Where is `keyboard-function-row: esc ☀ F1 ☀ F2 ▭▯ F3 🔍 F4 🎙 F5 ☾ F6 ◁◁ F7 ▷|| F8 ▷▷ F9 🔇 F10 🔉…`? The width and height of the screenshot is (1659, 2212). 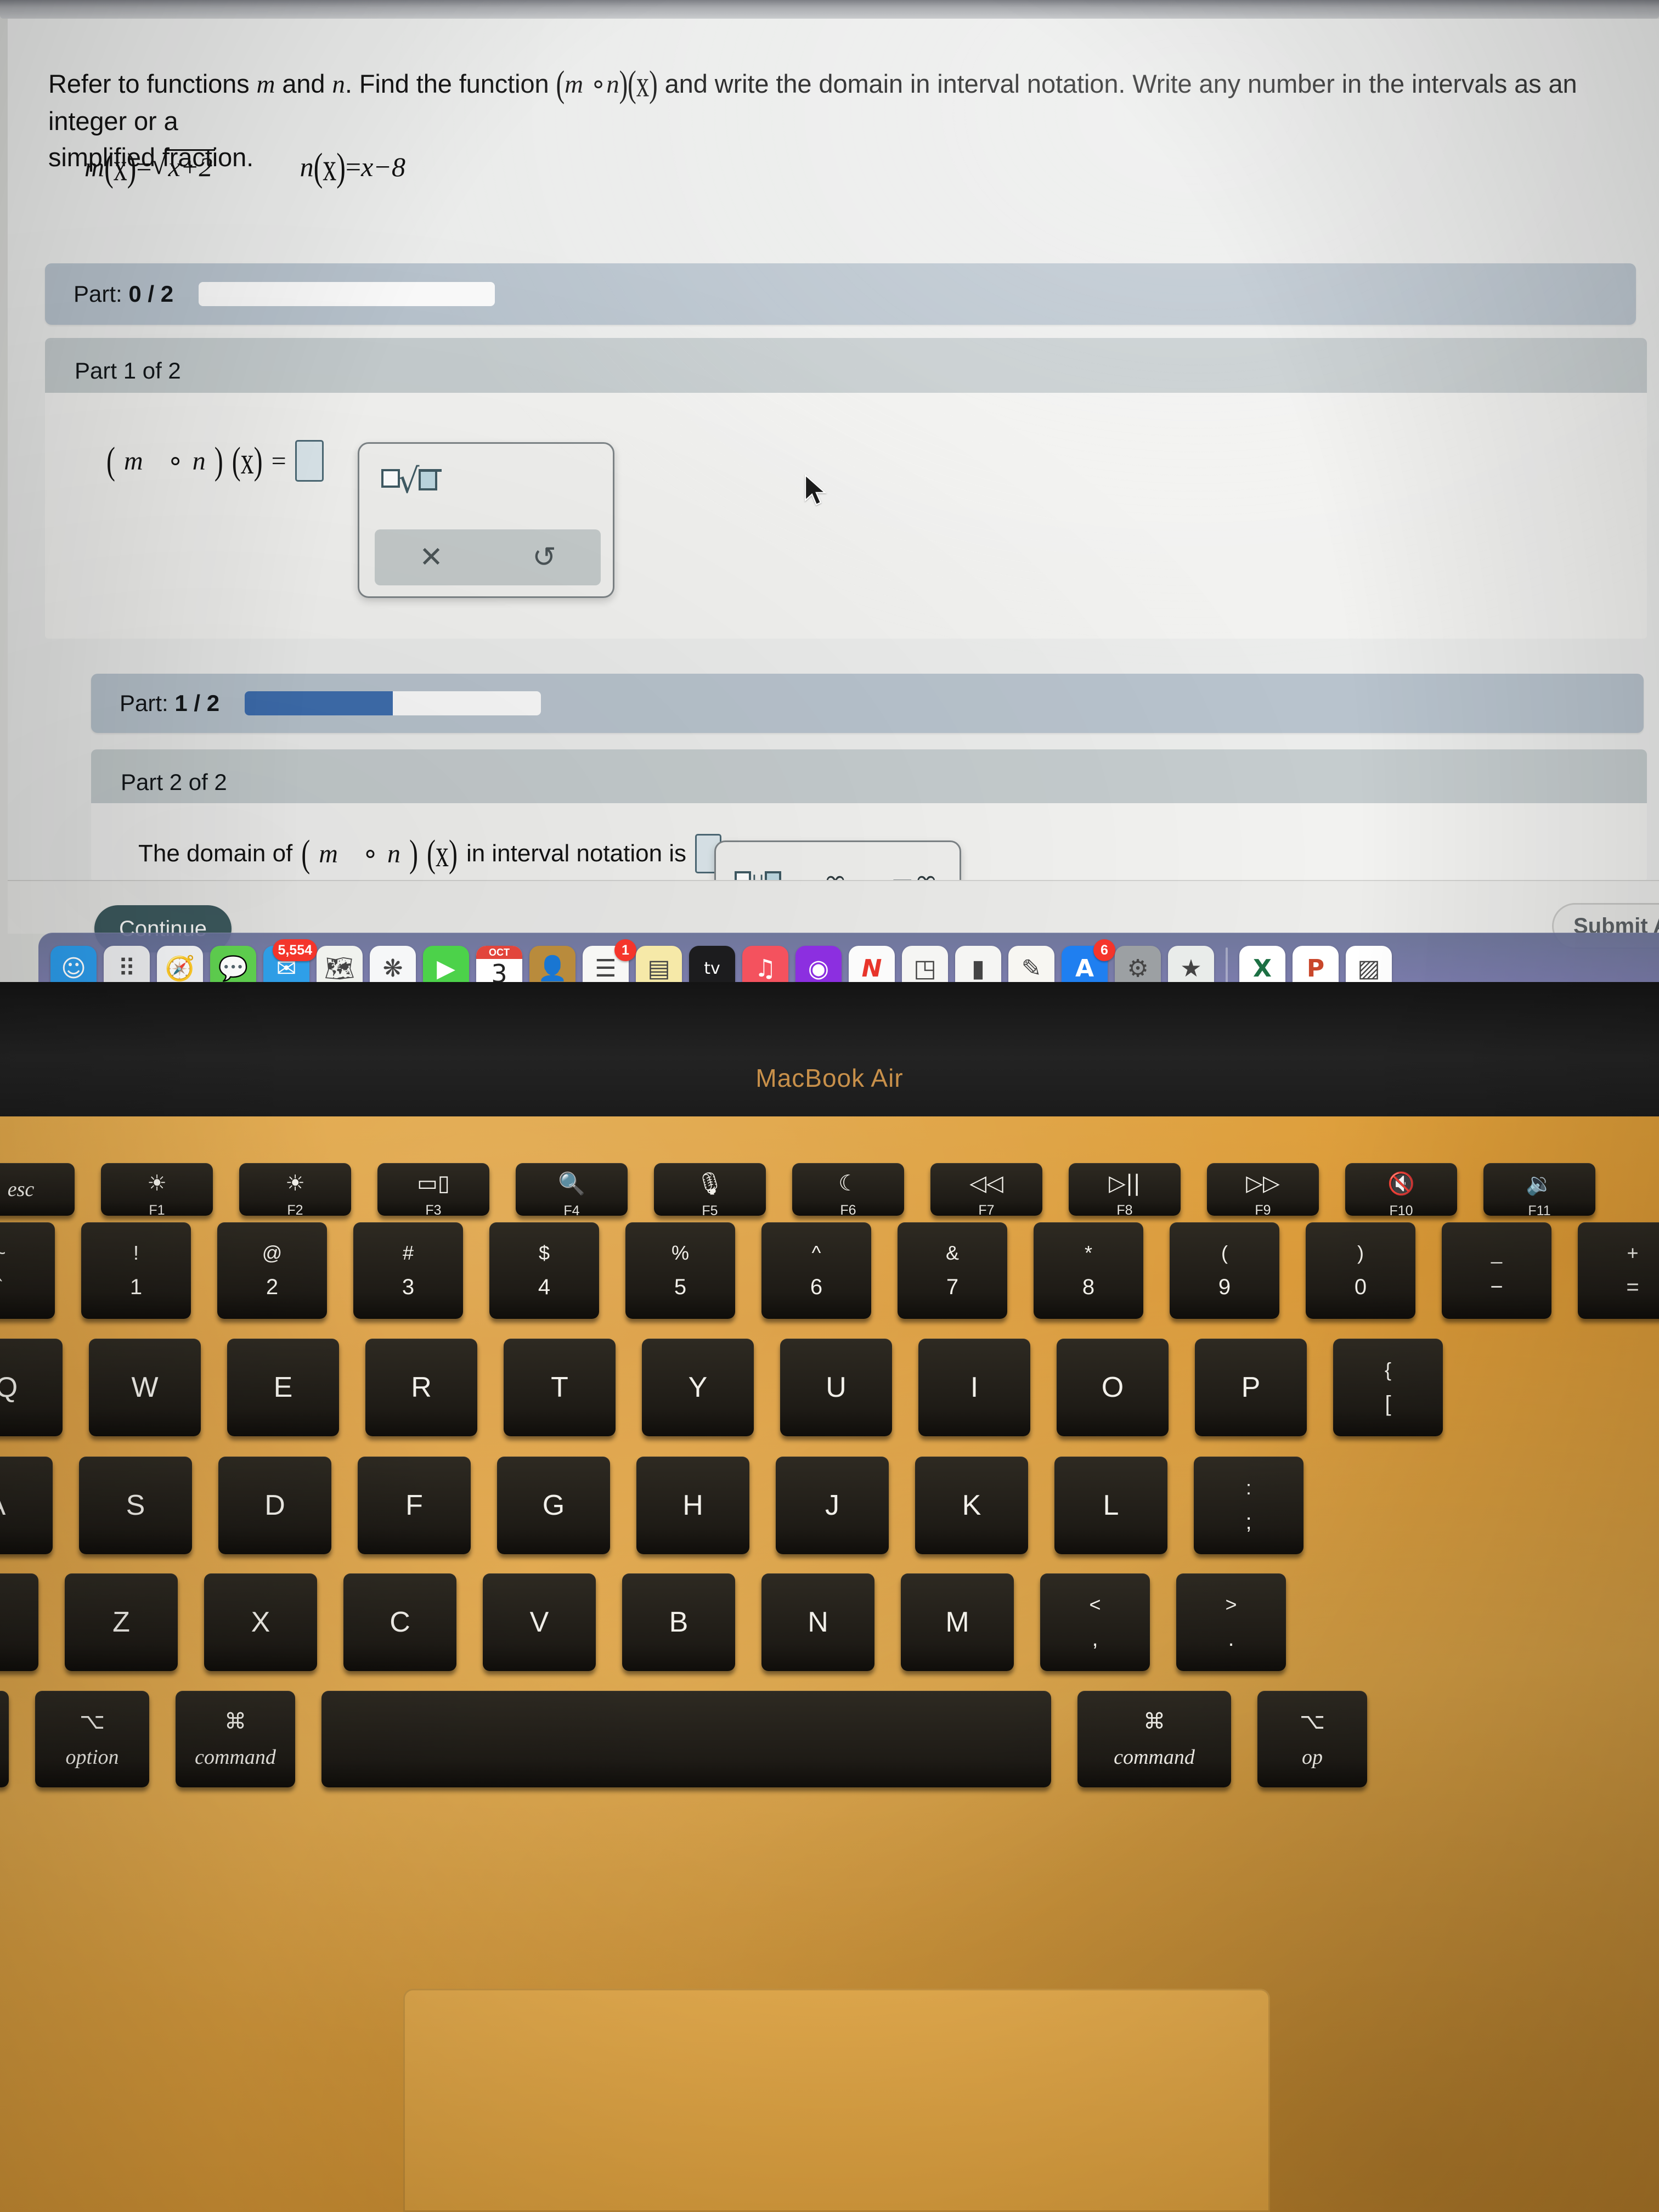
keyboard-function-row: esc ☀ F1 ☀ F2 ▭▯ F3 🔍 F4 🎙 F5 ☾ F6 ◁◁ F7 ▷|| F8 ▷▷ F9 🔇 F10 🔉… is located at coordinates (811, 1190).